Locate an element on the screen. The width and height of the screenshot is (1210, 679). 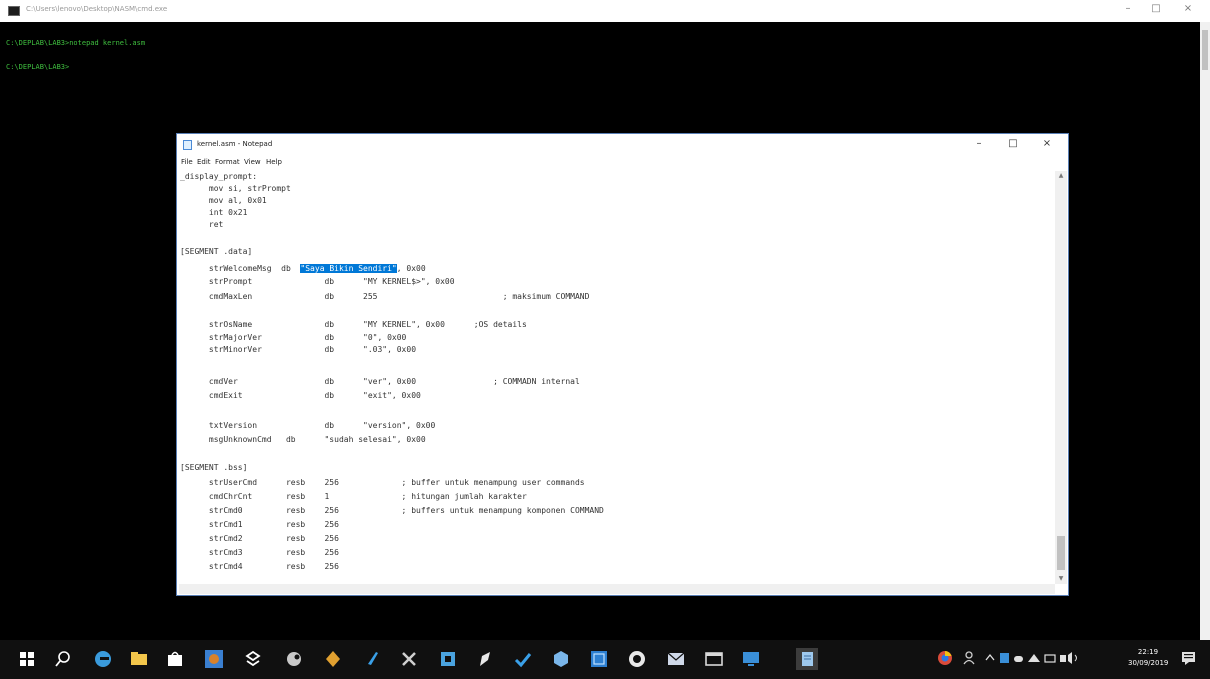
code-line: _display_prompt: is located at coordinates (219, 176).